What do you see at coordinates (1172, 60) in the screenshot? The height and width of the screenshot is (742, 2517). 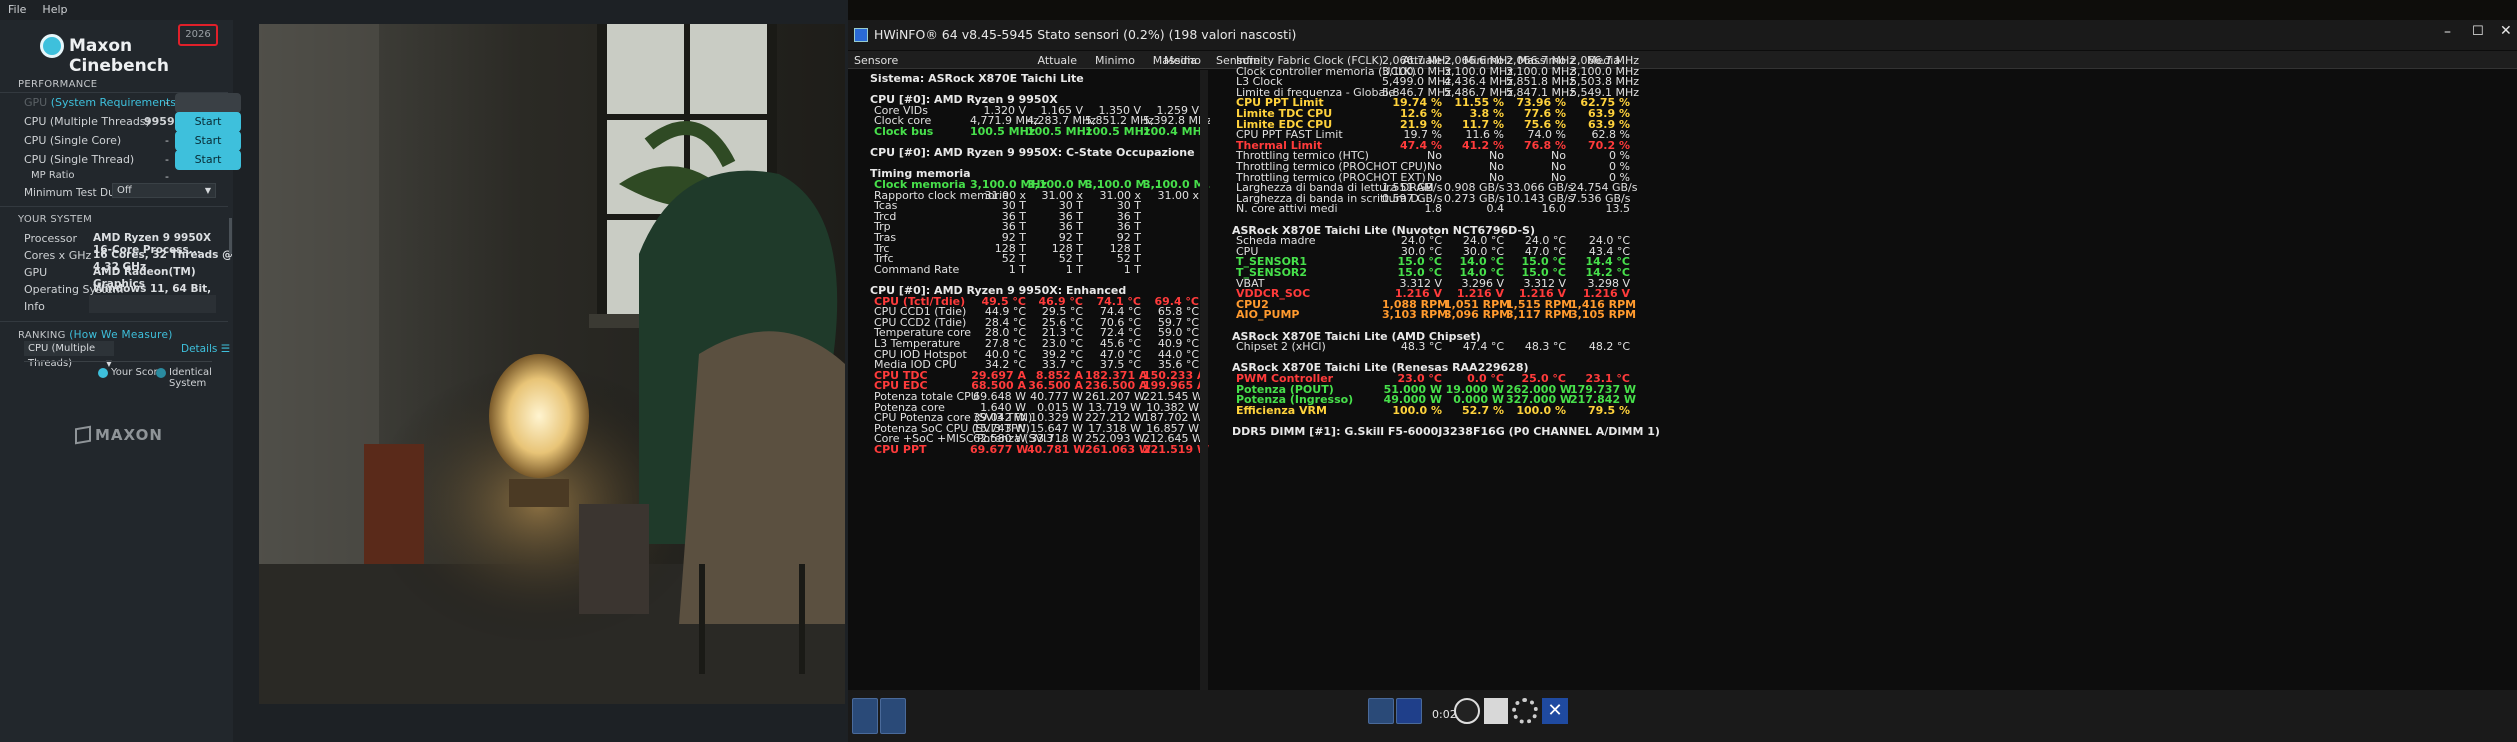 I see `col-avg: Media` at bounding box center [1172, 60].